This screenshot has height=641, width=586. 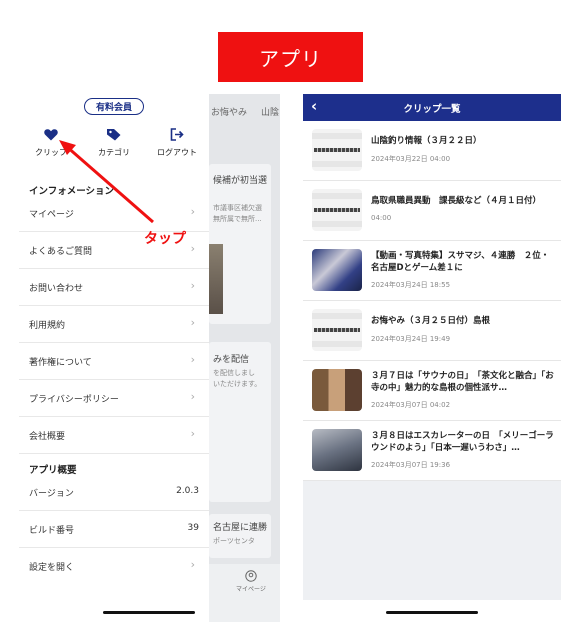 What do you see at coordinates (114, 106) in the screenshot?
I see `member-badge: 有料会員` at bounding box center [114, 106].